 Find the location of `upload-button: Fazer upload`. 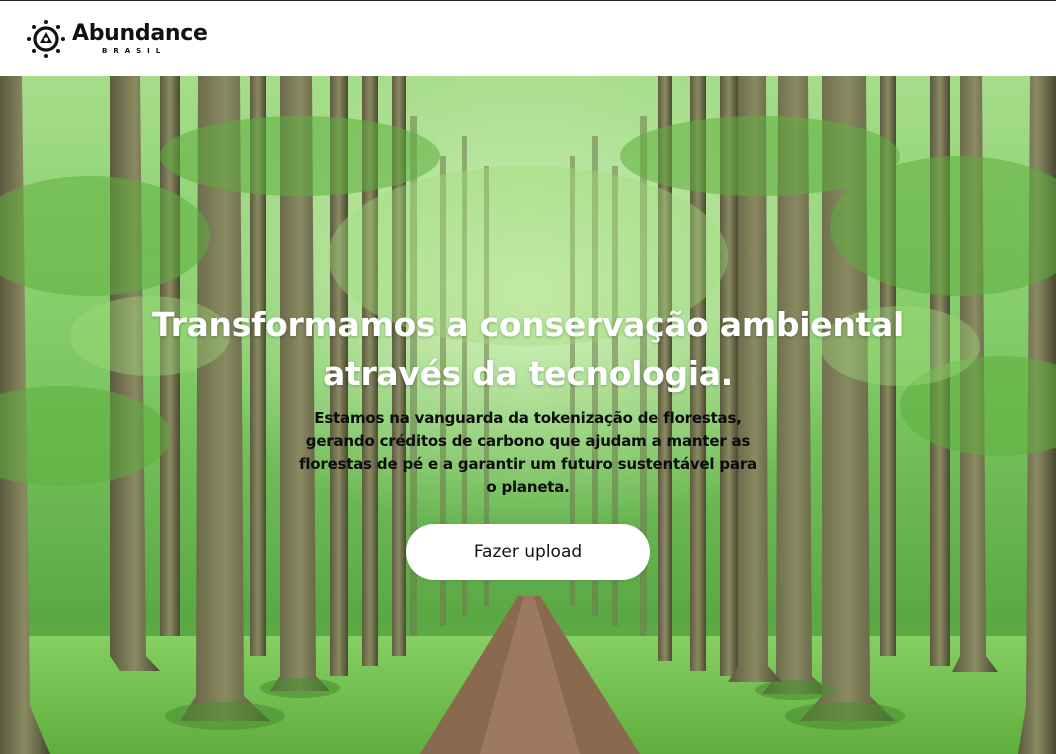

upload-button: Fazer upload is located at coordinates (528, 552).